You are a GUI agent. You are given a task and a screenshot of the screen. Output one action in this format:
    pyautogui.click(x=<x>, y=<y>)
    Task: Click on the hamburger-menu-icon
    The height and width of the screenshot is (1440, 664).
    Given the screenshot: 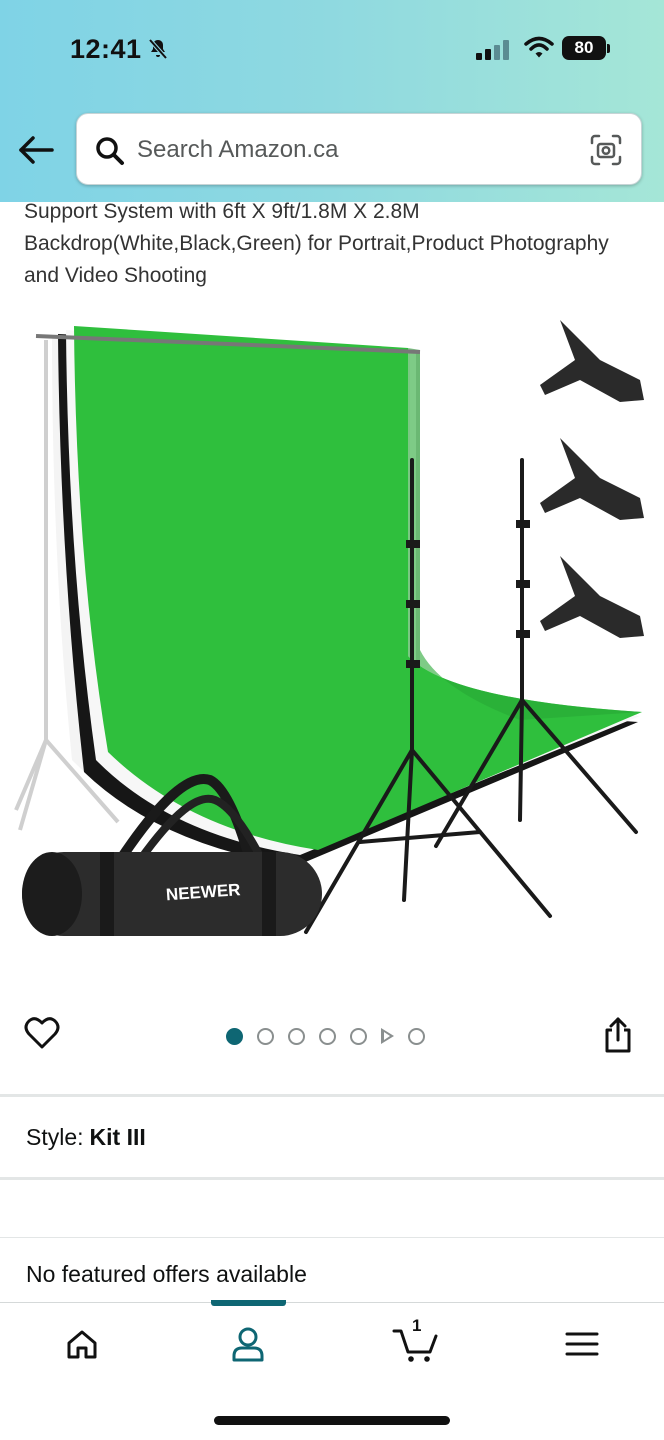 What is the action you would take?
    pyautogui.click(x=582, y=1344)
    